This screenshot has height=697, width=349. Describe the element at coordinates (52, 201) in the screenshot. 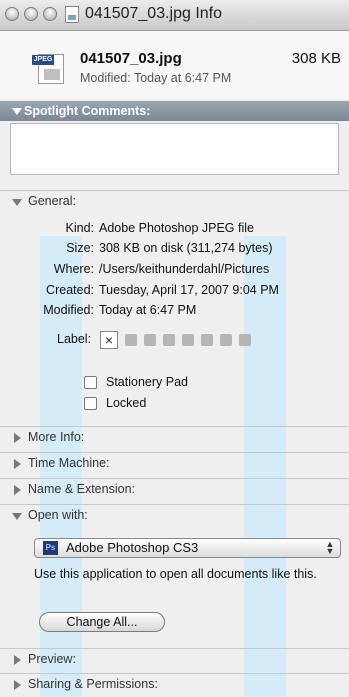

I see `section-general-label: General:` at that location.